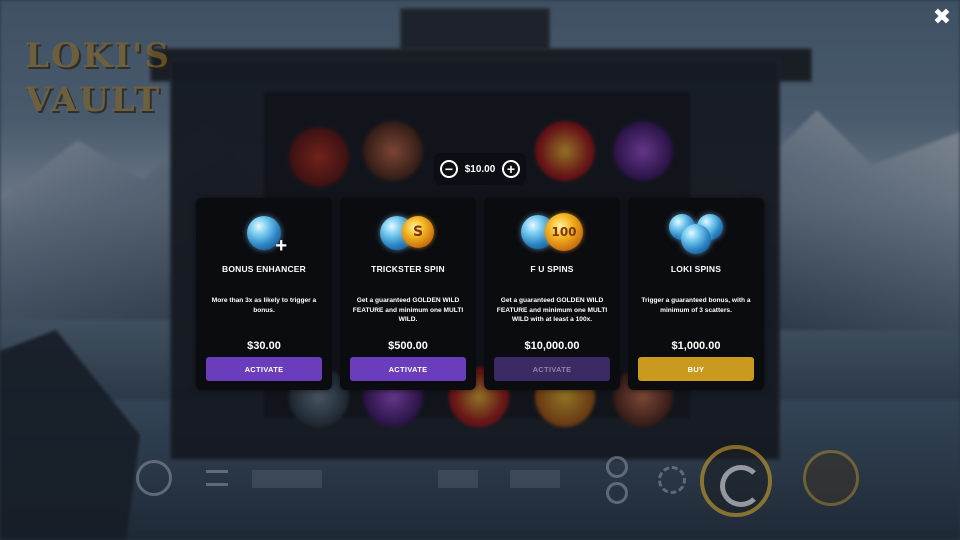  What do you see at coordinates (617, 467) in the screenshot?
I see `plus-icon` at bounding box center [617, 467].